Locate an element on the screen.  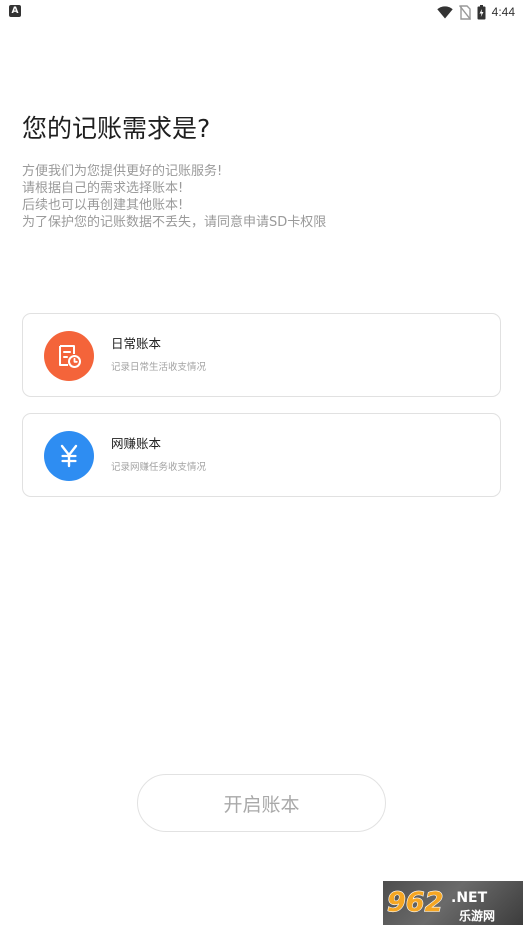
page-title: 您的记账需求是? is located at coordinates (116, 128).